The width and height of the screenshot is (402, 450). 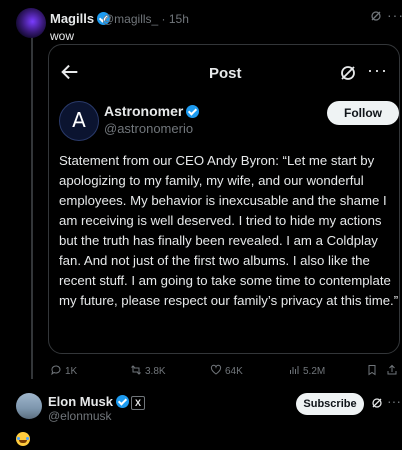 I want to click on reply-icon, so click(x=56, y=370).